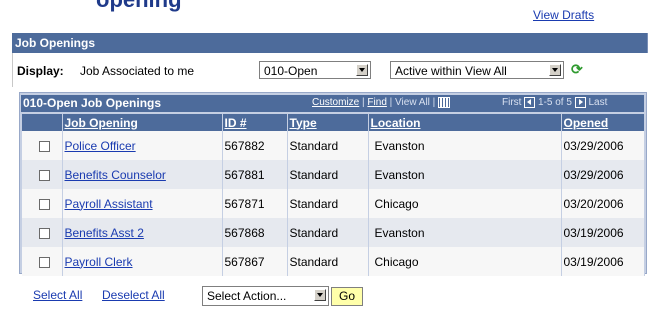 This screenshot has width=648, height=309. I want to click on grid-paging: First 1-5 of 5 Last, so click(554, 102).